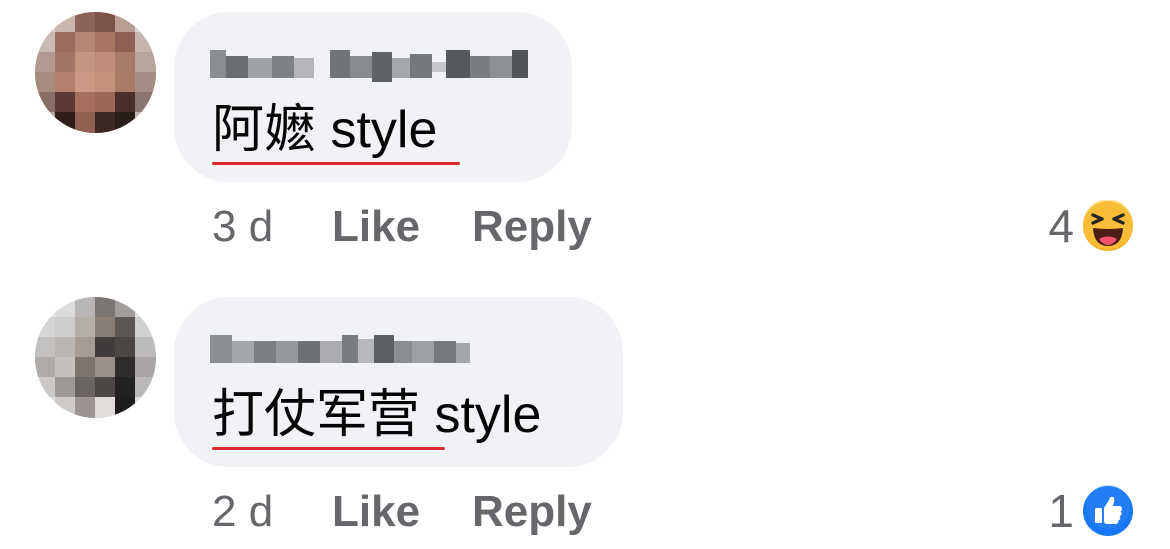 This screenshot has width=1170, height=549. Describe the element at coordinates (316, 415) in the screenshot. I see `comment-text-cjk: 打仗军营` at that location.